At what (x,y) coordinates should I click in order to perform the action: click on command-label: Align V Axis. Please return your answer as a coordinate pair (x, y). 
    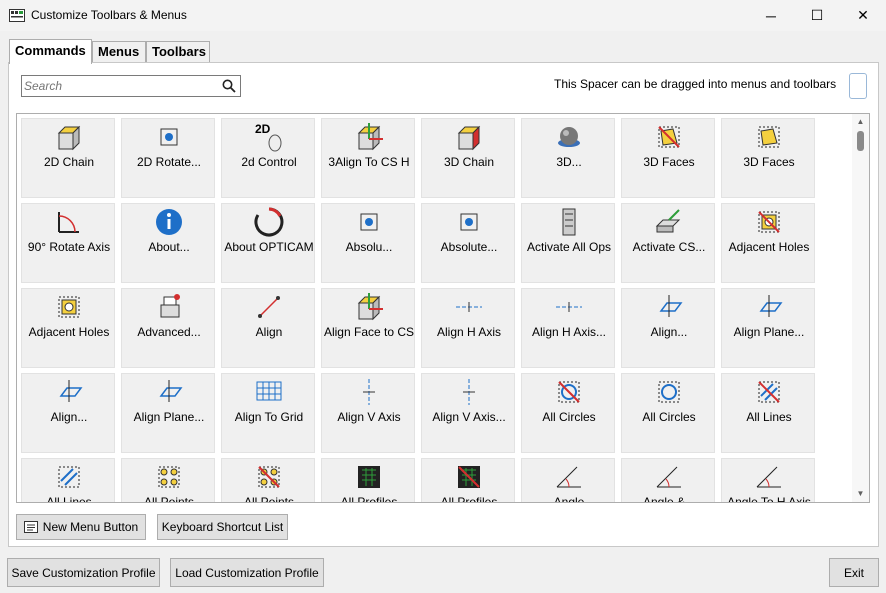
    Looking at the image, I should click on (369, 417).